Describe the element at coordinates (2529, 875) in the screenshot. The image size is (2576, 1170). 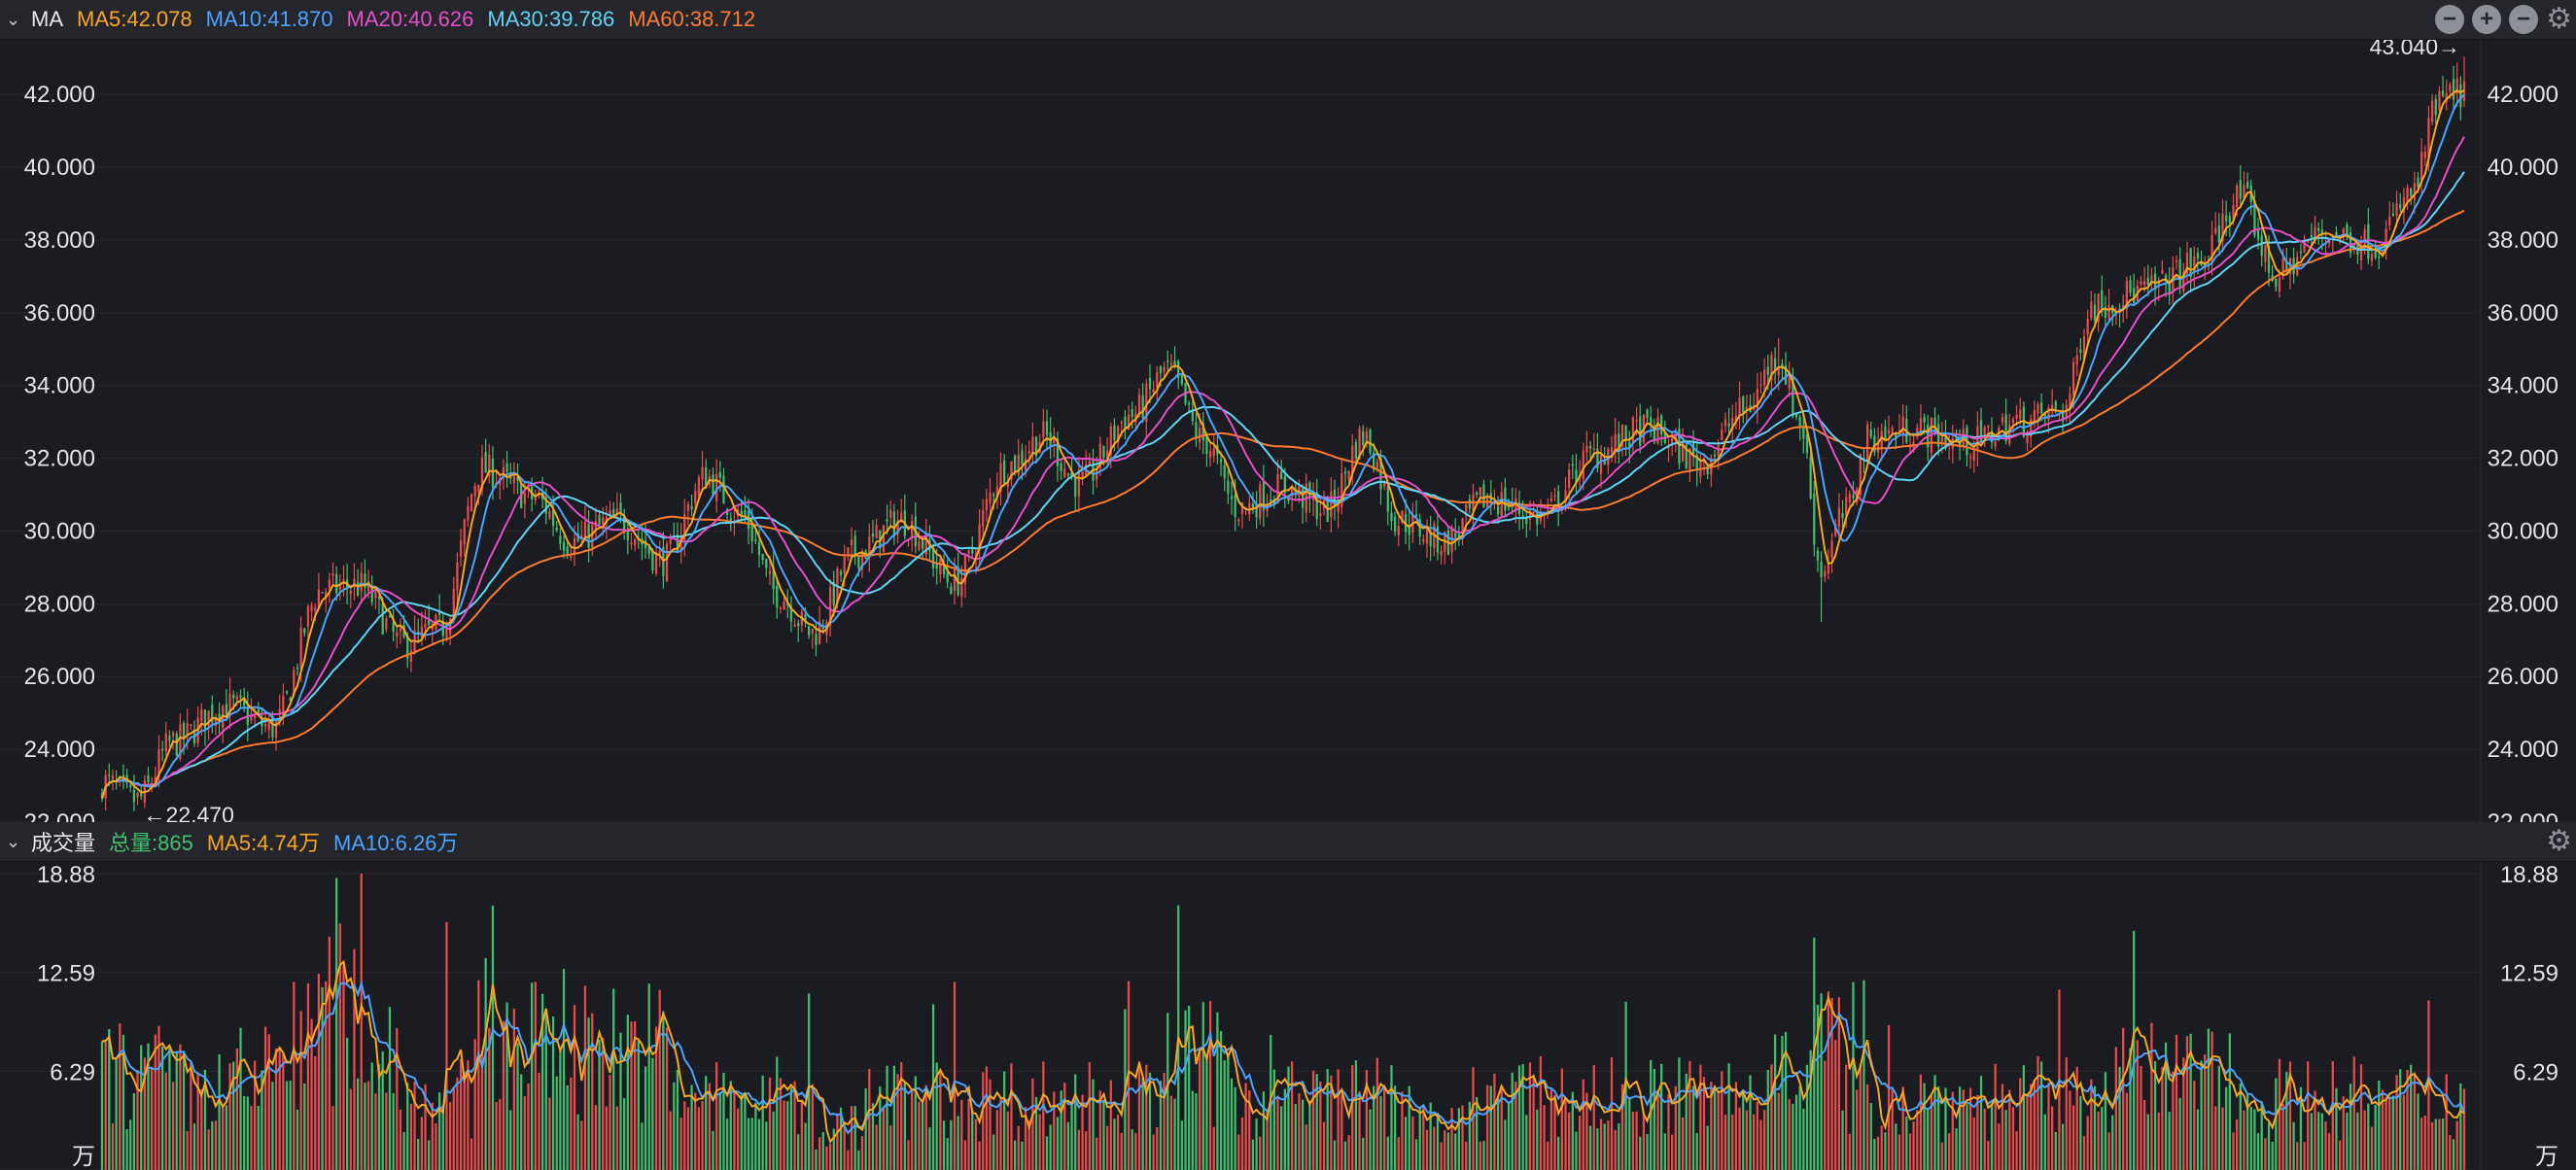
I see `vol-tick-label-right: 18.88` at that location.